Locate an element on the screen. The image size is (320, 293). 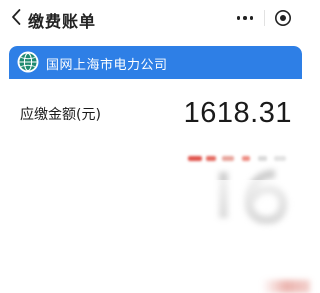
state-grid-globe-icon is located at coordinates (28, 62).